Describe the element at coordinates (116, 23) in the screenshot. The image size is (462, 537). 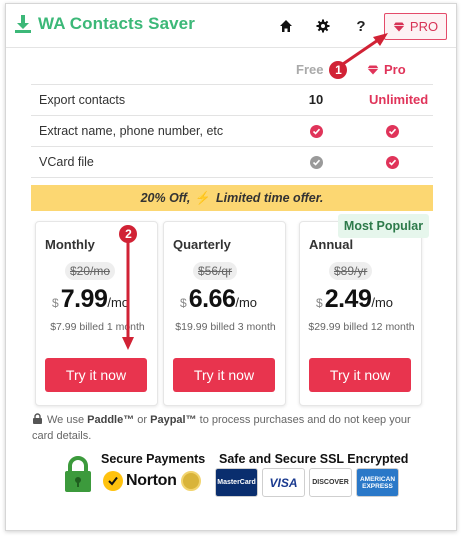
I see `app-title: WA Contacts Saver` at that location.